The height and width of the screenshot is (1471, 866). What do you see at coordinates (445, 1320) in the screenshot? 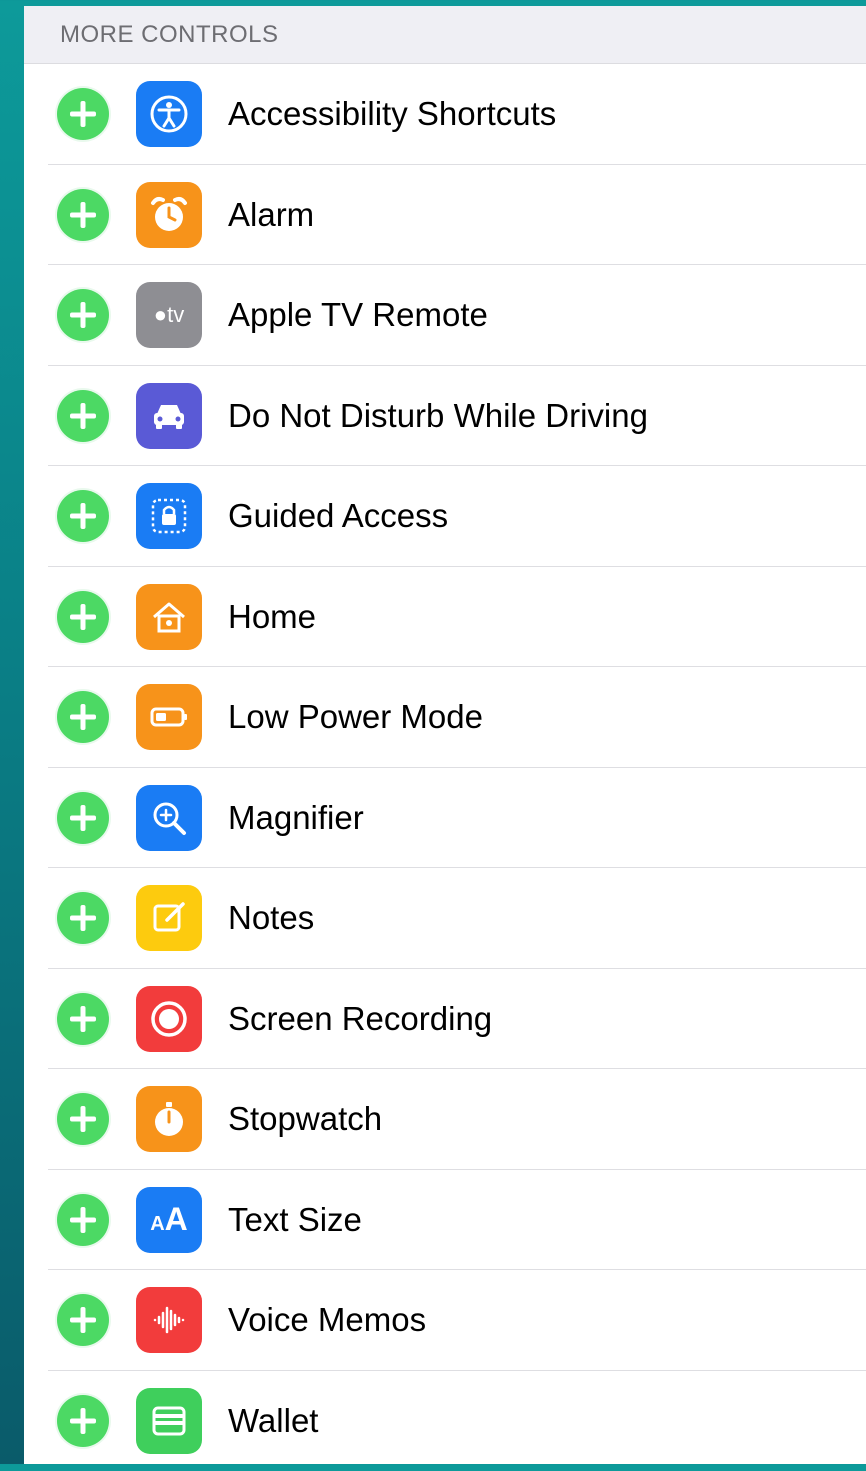
I see `list-item-voice-memos: Voice Memos` at bounding box center [445, 1320].